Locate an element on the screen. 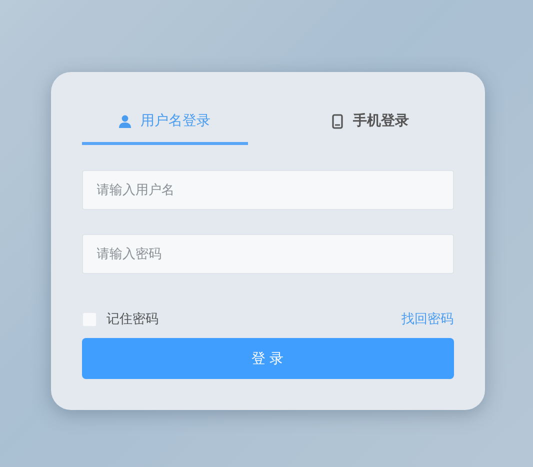  login-button: 登 录 is located at coordinates (268, 358).